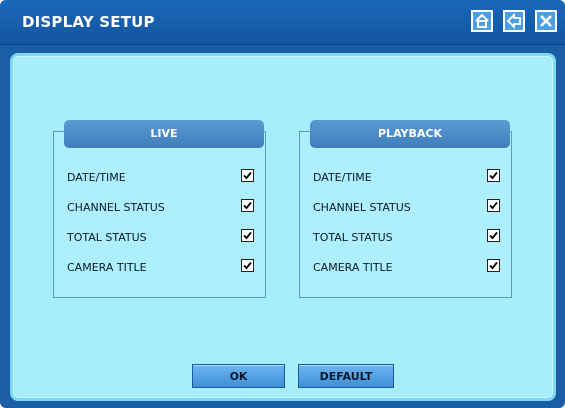 The image size is (565, 408). I want to click on live-row-camera-title: CAMERA TITLE, so click(162, 267).